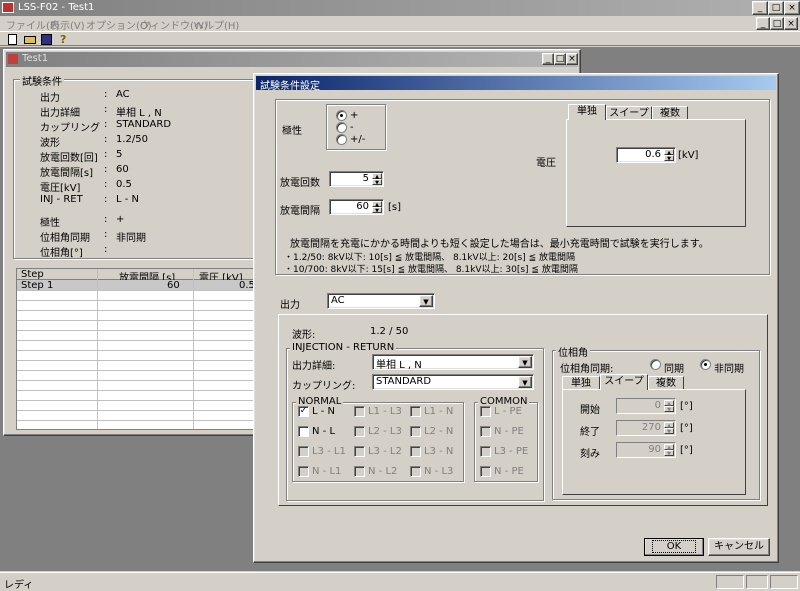 The width and height of the screenshot is (800, 591). What do you see at coordinates (670, 113) in the screenshot?
I see `voltage-tab-multi: 複数` at bounding box center [670, 113].